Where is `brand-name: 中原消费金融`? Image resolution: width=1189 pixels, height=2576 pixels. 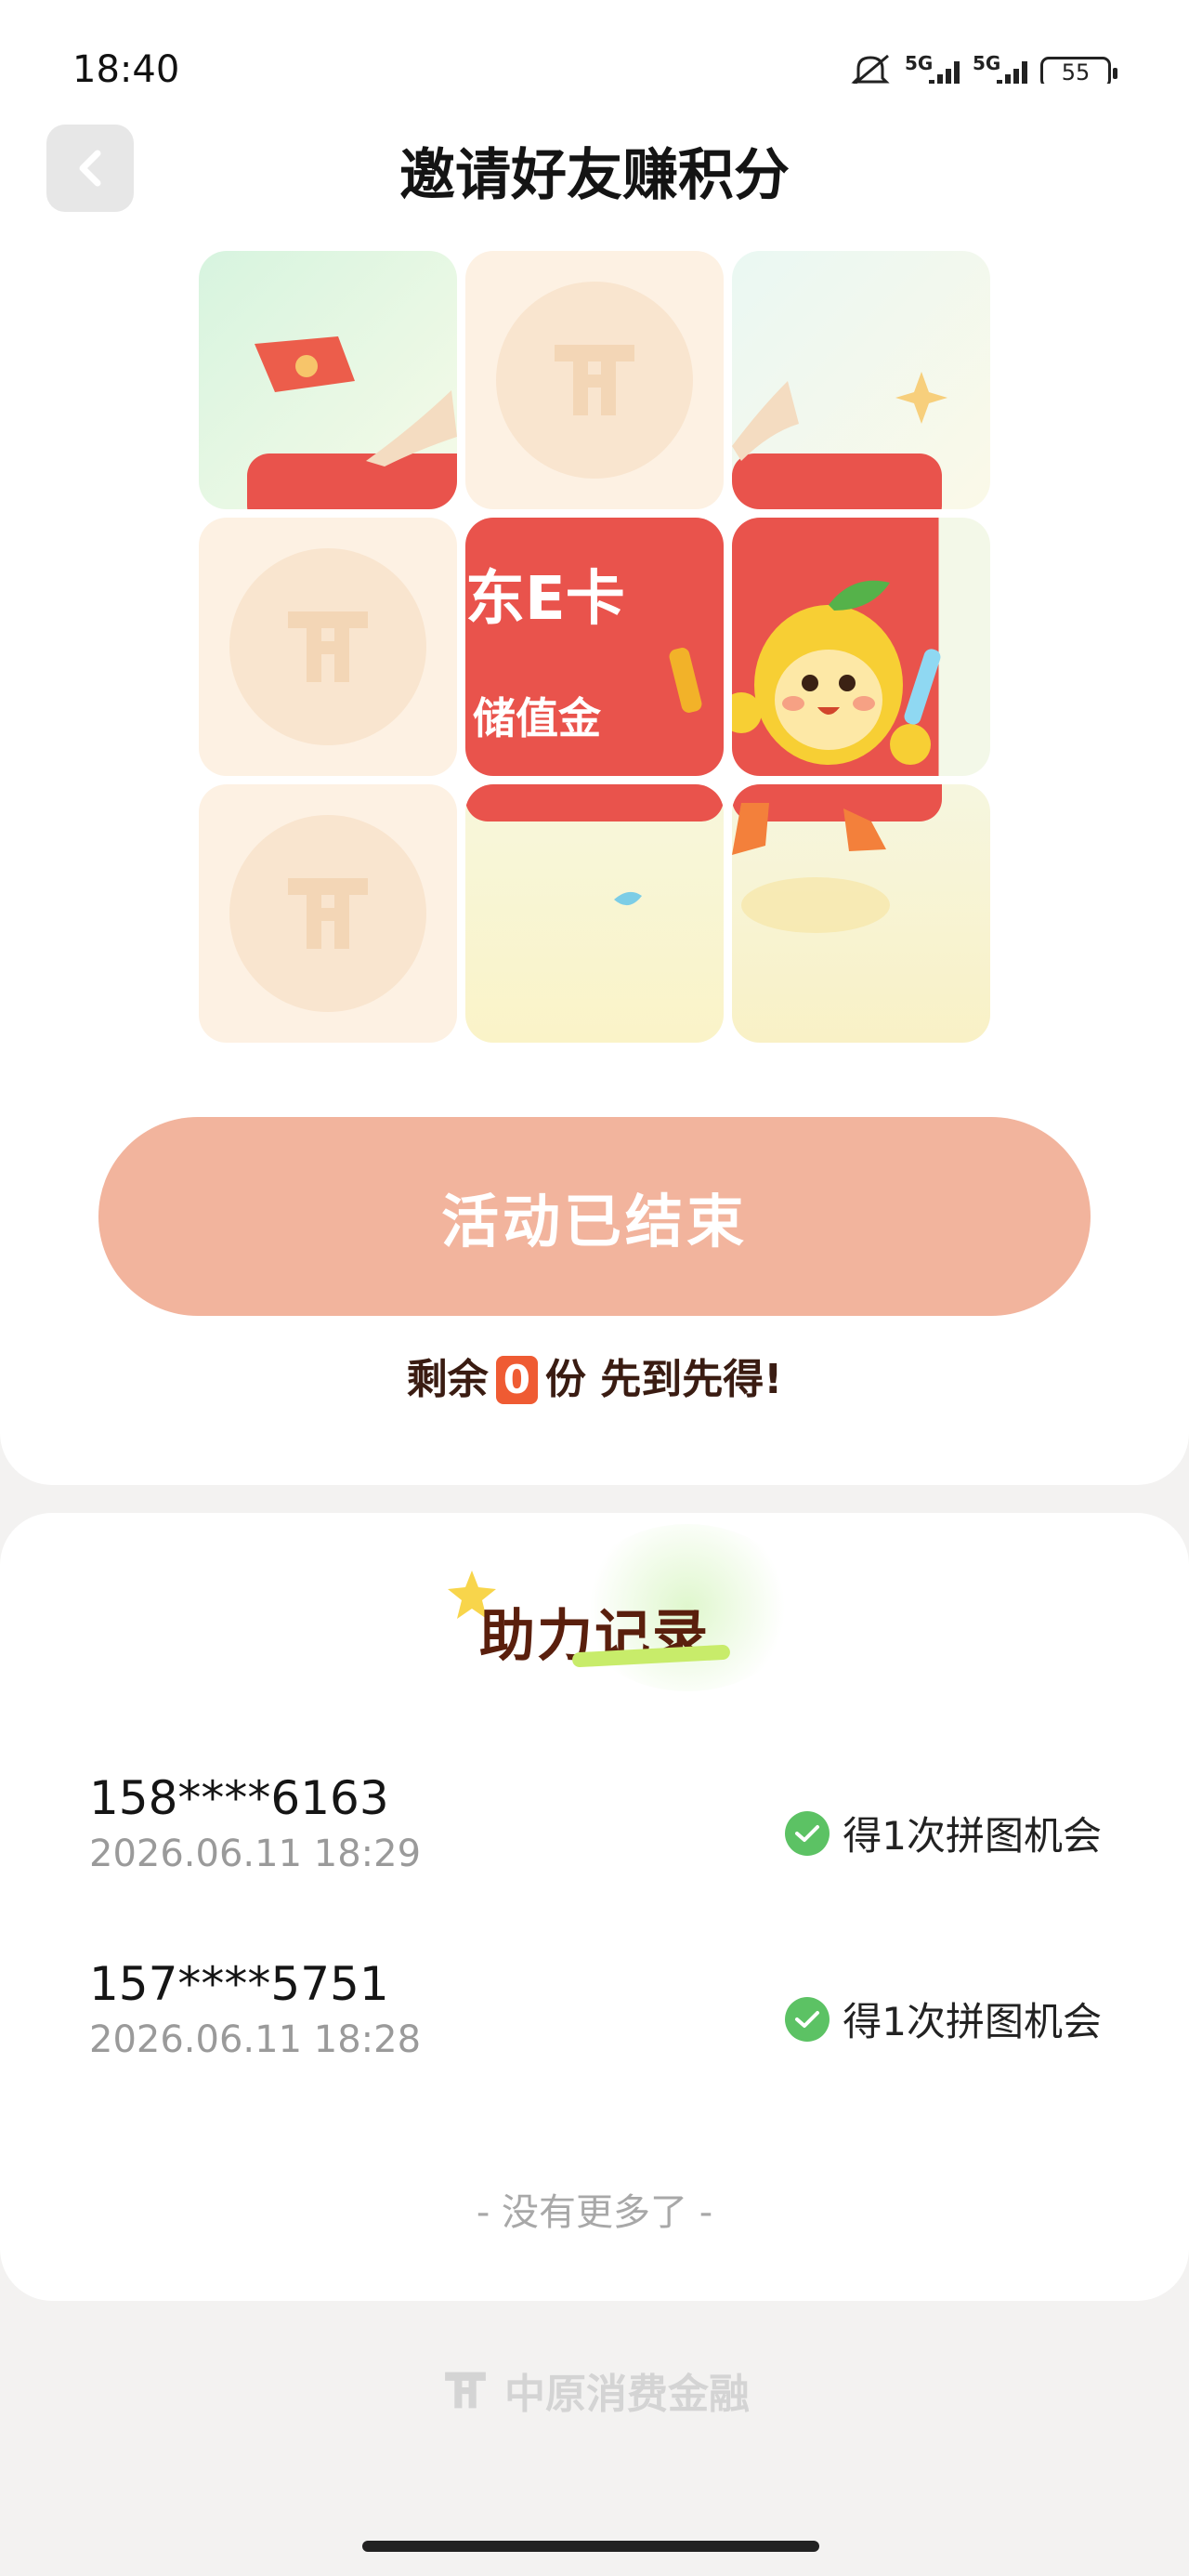
brand-name: 中原消费金融 is located at coordinates (627, 2394).